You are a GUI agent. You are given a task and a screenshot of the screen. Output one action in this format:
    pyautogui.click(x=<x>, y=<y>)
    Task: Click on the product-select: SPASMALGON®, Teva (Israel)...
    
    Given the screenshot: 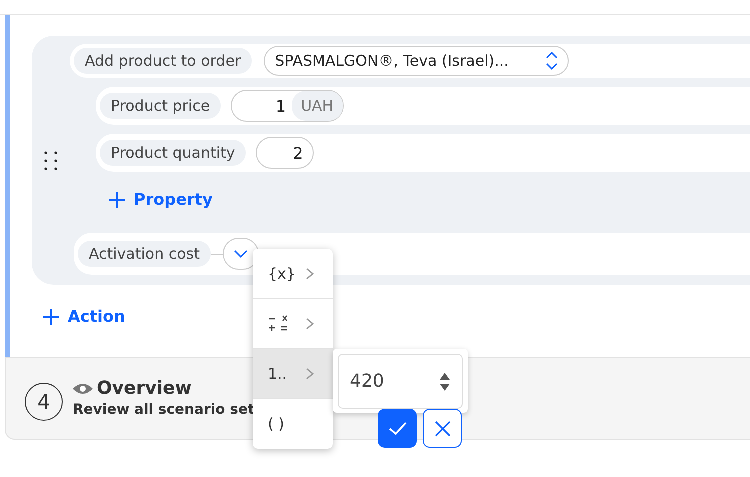 What is the action you would take?
    pyautogui.click(x=417, y=61)
    